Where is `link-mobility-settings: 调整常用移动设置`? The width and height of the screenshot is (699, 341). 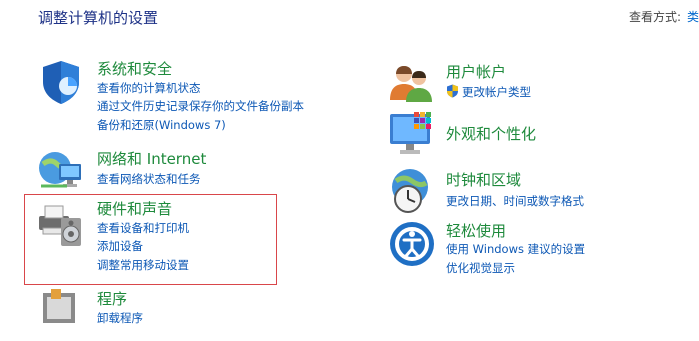
link-mobility-settings: 调整常用移动设置 is located at coordinates (143, 265).